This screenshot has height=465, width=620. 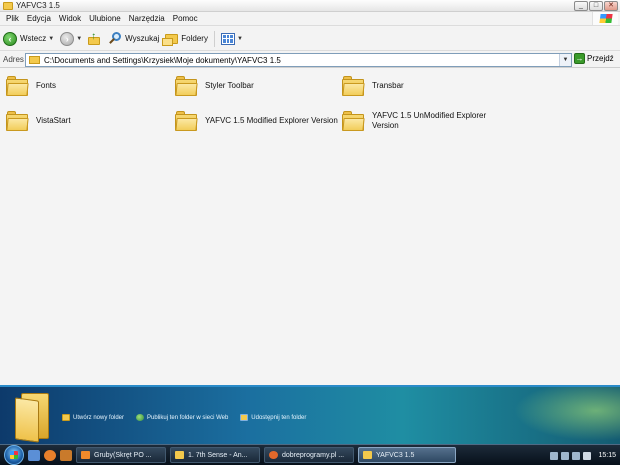 I want to click on folder-name: YAFVC 1.5 Modified Explorer Version, so click(x=271, y=120).